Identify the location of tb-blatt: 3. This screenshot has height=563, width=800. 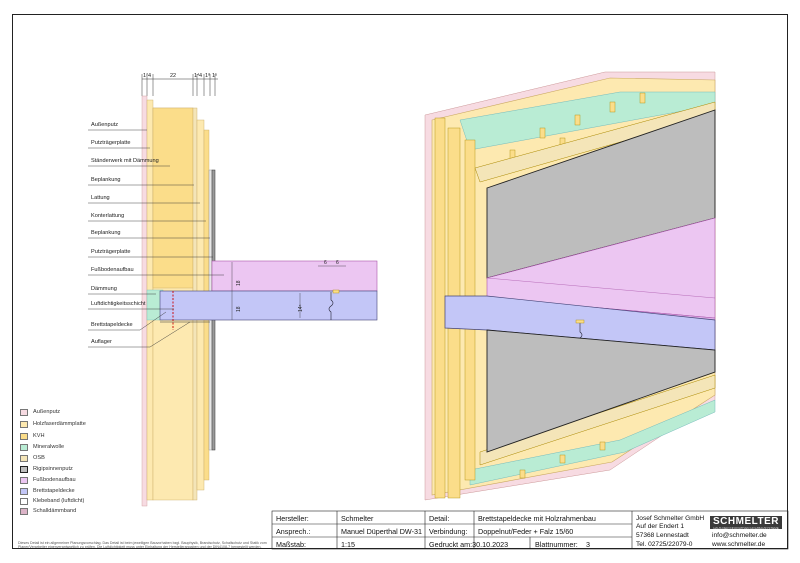
(588, 544).